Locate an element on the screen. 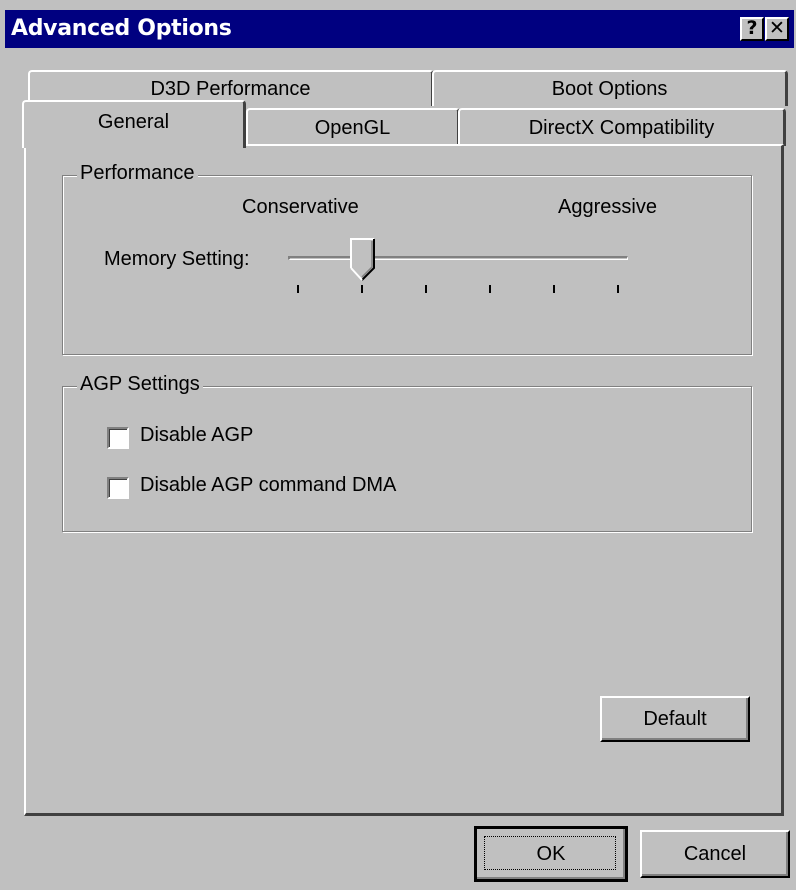 Image resolution: width=796 pixels, height=890 pixels. default-button: Default is located at coordinates (675, 719).